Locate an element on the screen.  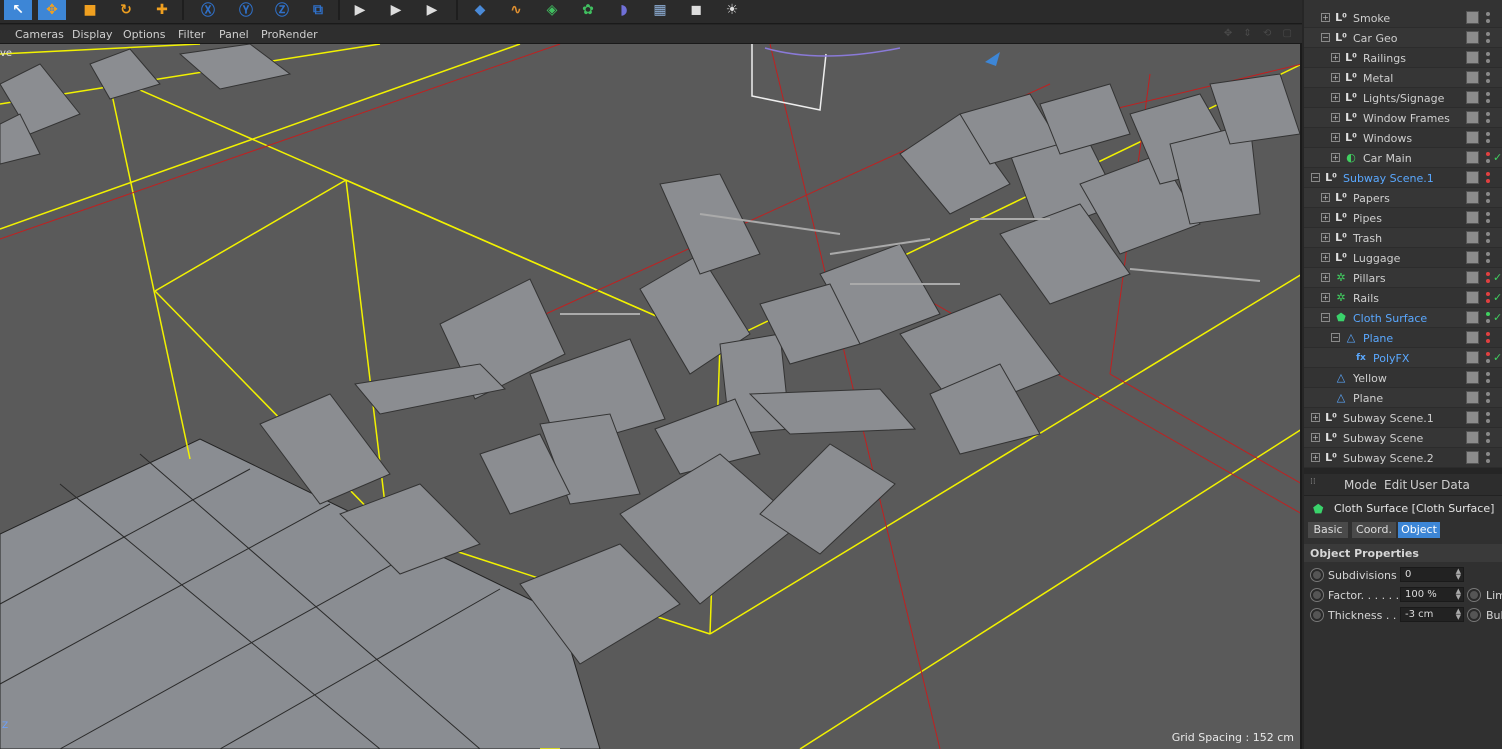
object-row: + L⁰ Trash is located at coordinates (1403, 238).